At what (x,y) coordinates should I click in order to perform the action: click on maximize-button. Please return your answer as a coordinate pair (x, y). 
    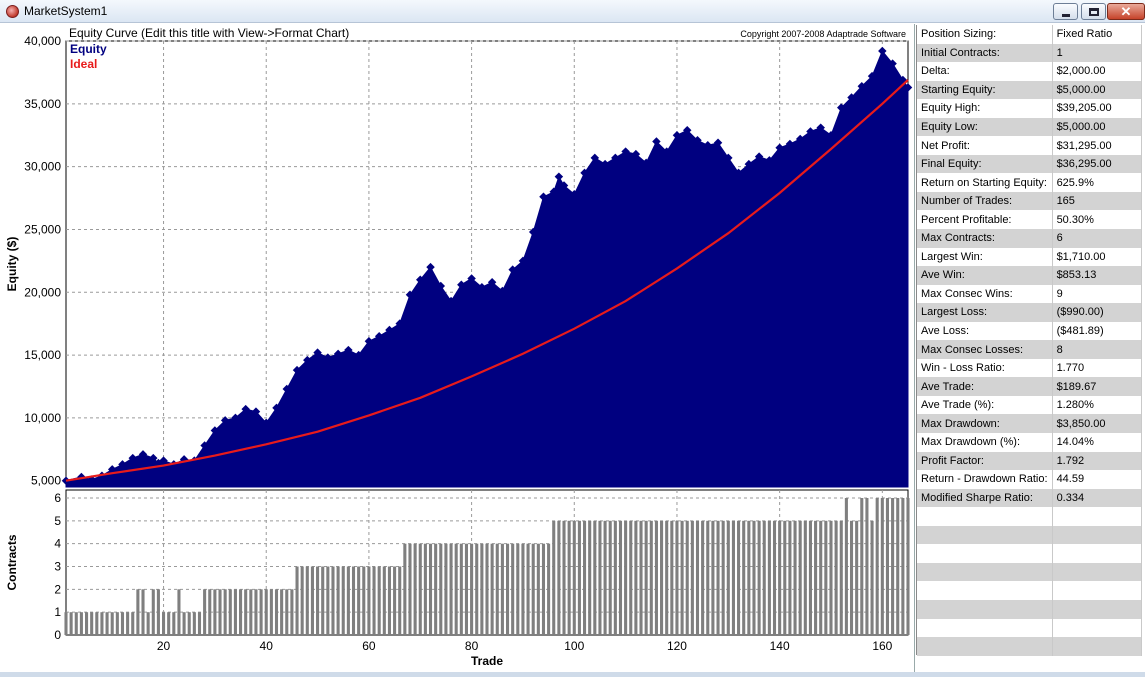
    Looking at the image, I should click on (1093, 11).